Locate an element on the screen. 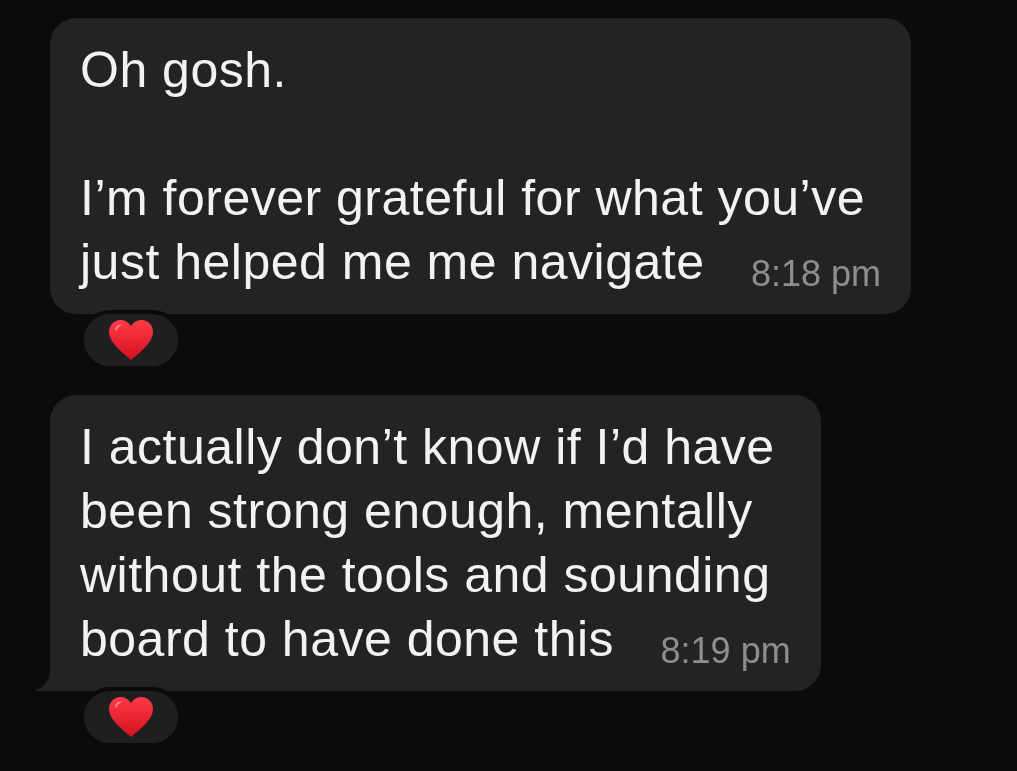 This screenshot has height=771, width=1017. message-text: been strong enough, mentally is located at coordinates (417, 511).